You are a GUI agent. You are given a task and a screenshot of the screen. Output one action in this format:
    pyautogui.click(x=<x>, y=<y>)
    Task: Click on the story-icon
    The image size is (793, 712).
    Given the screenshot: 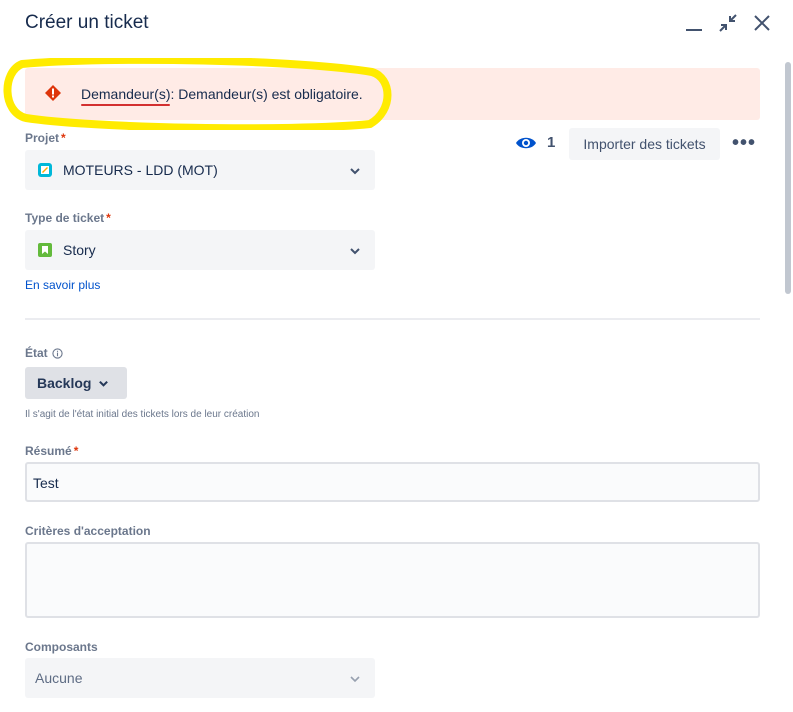 What is the action you would take?
    pyautogui.click(x=45, y=250)
    